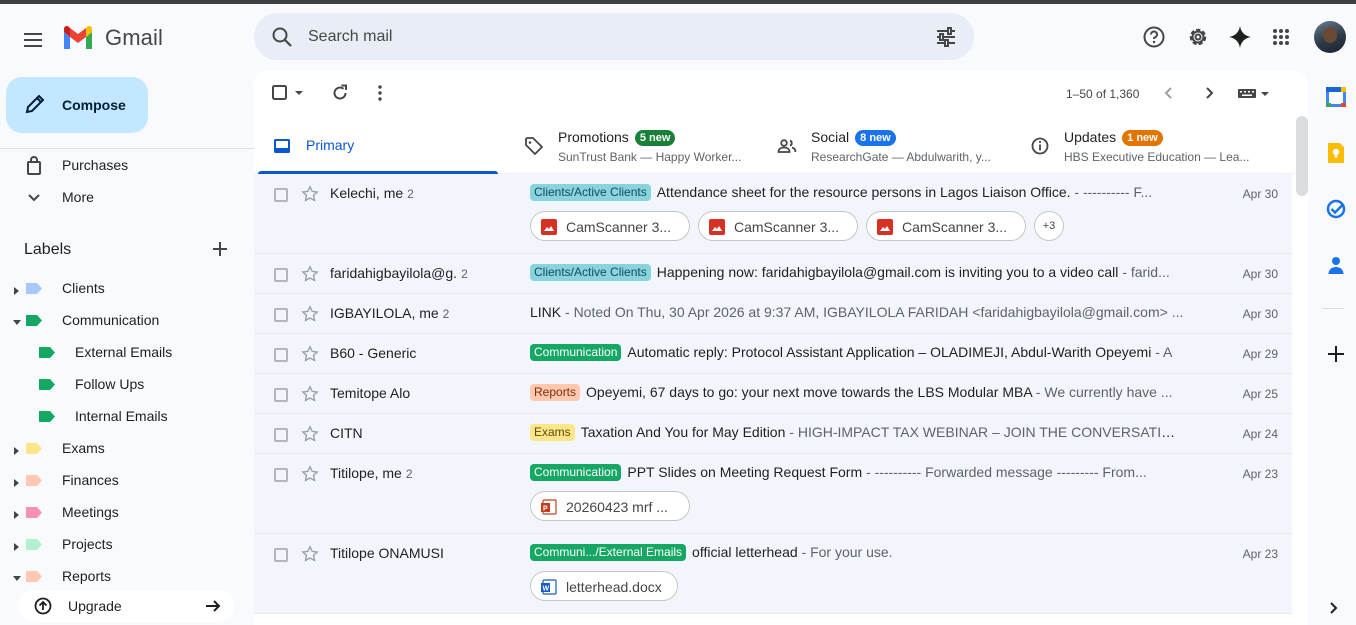 The image size is (1356, 625). I want to click on upgrade-label: Upgrade, so click(95, 606).